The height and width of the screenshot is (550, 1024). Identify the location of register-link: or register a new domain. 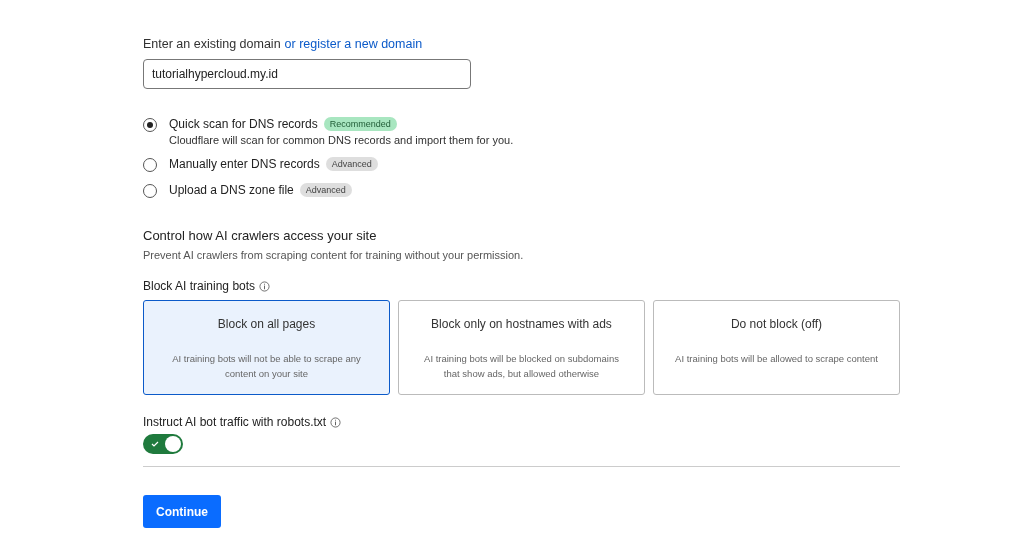
(353, 44).